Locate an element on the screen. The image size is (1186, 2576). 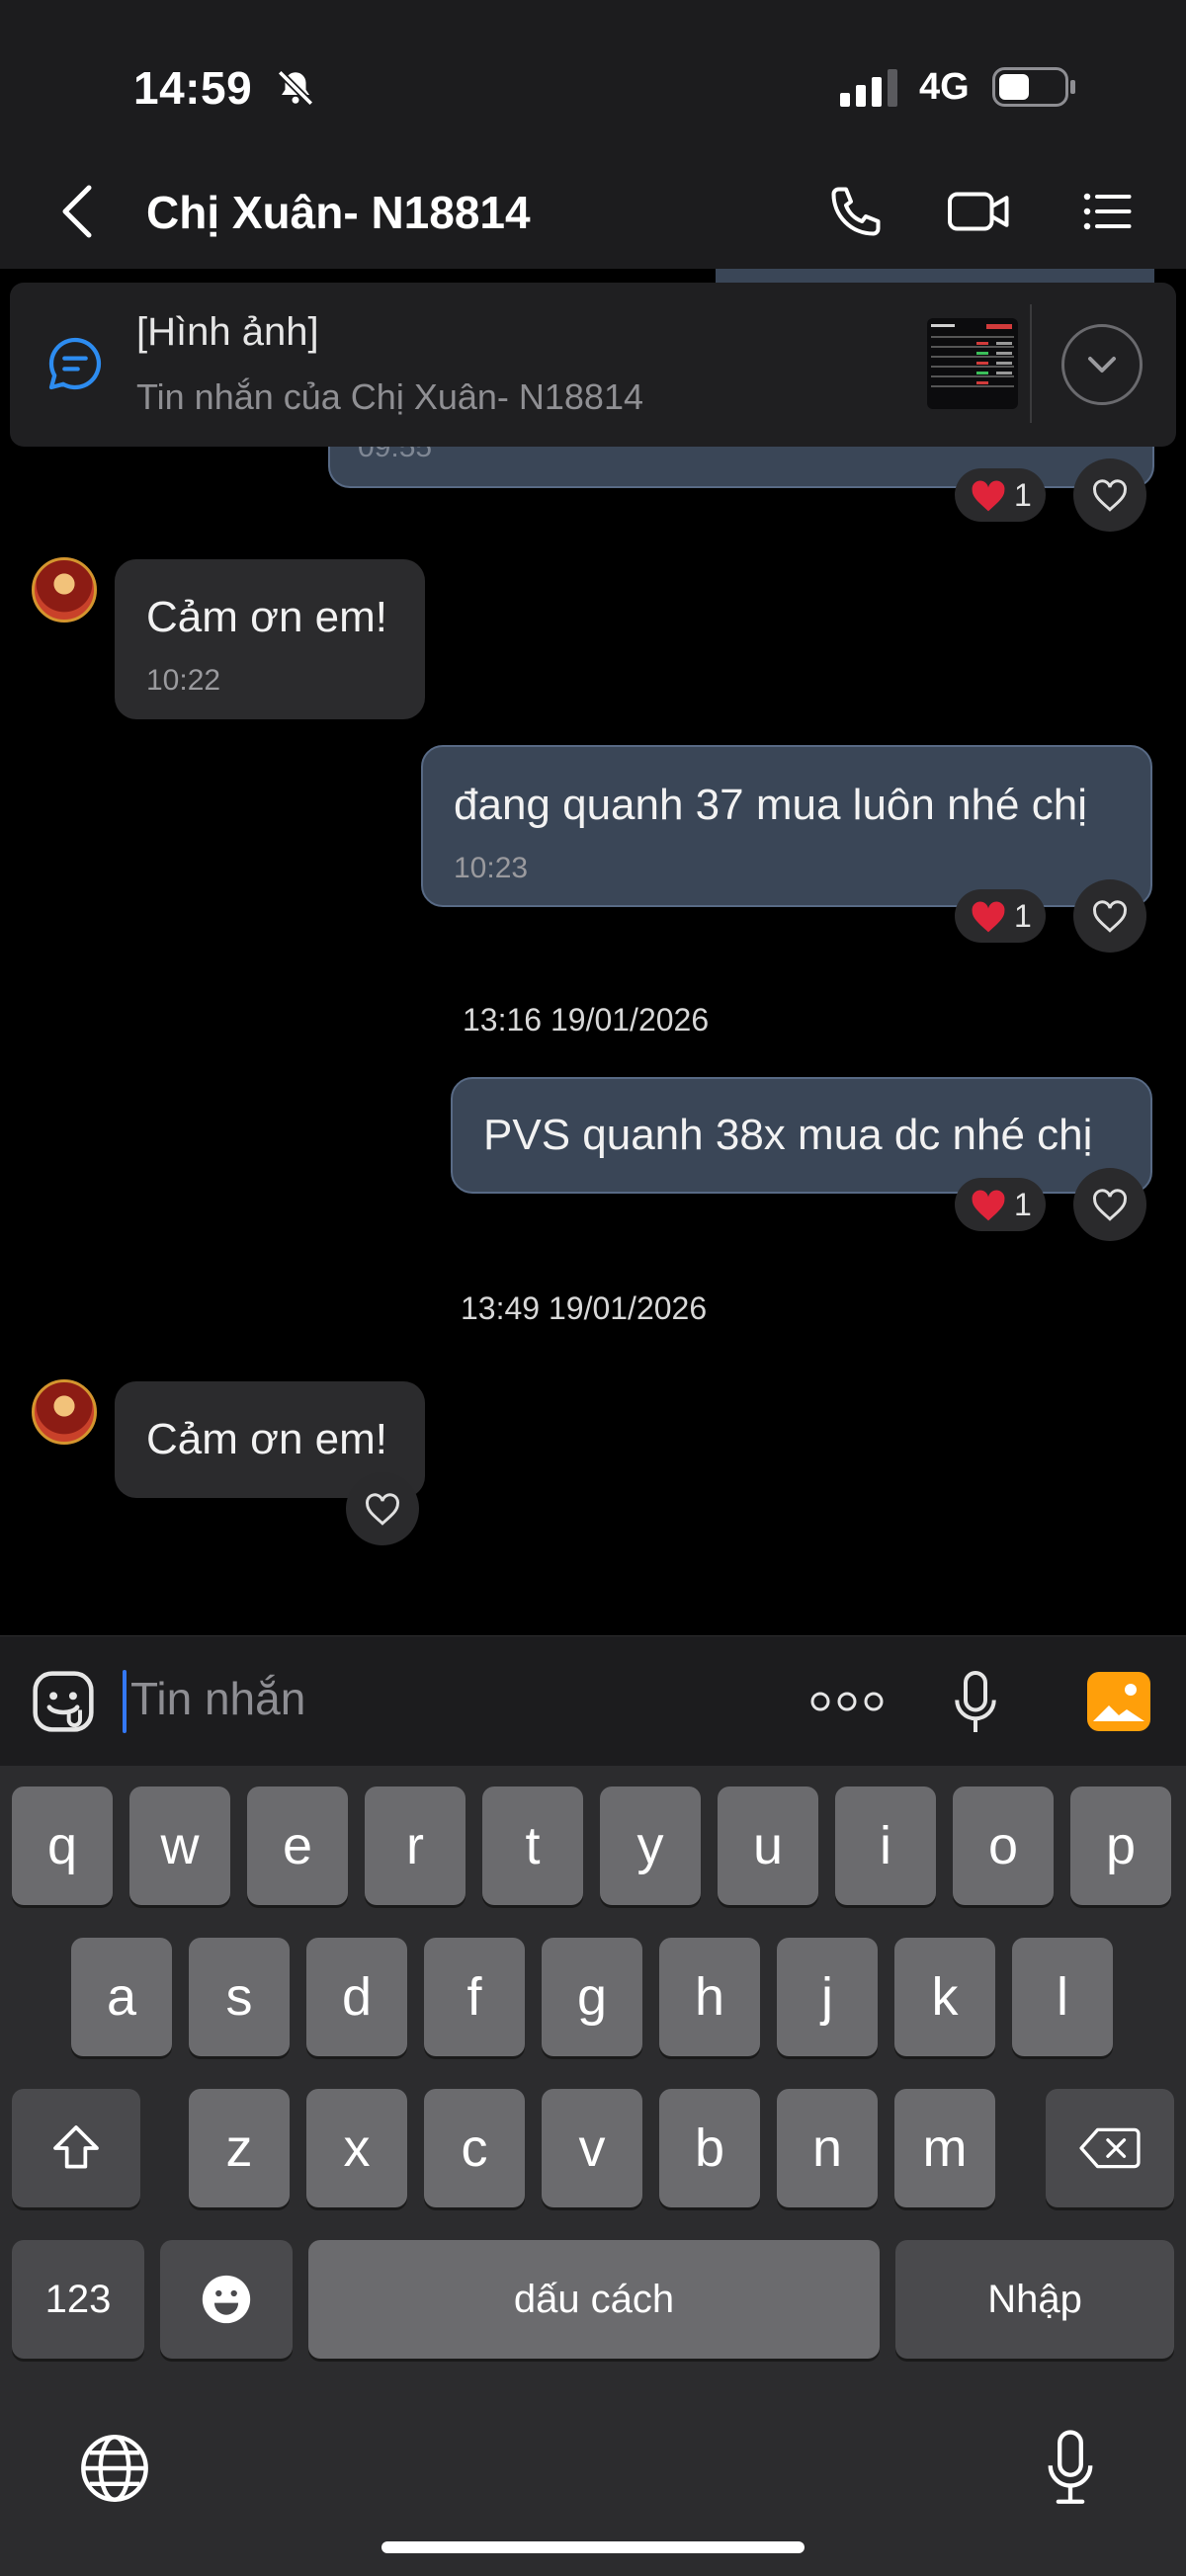
date-separator: 13:49 19/01/2026 is located at coordinates (584, 1308).